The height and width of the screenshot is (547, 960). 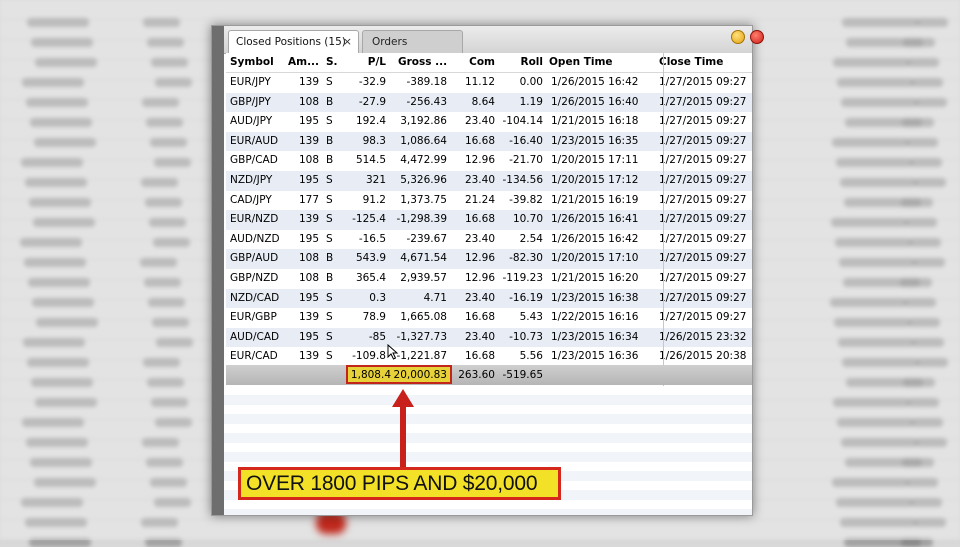 I want to click on cell-open-time: 1/23/2015 16:36, so click(x=595, y=356).